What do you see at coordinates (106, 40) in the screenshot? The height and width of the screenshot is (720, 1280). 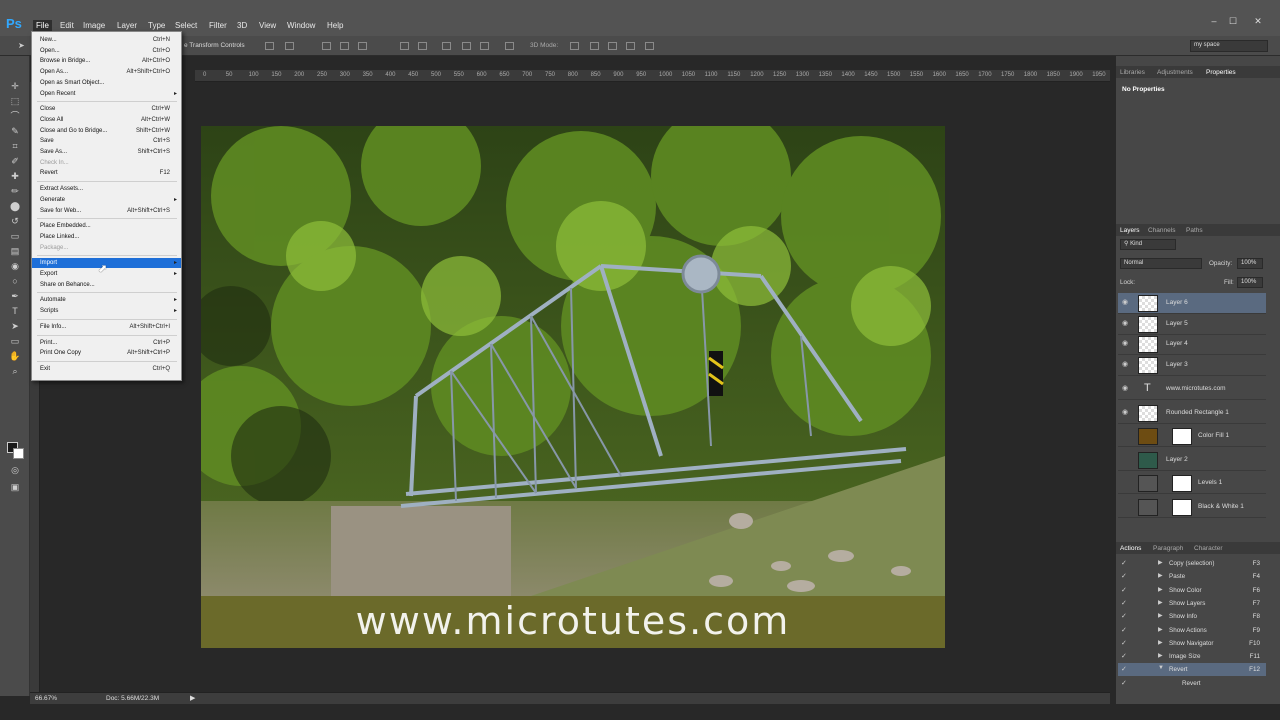 I see `file-menu-item: New... Ctrl+N` at bounding box center [106, 40].